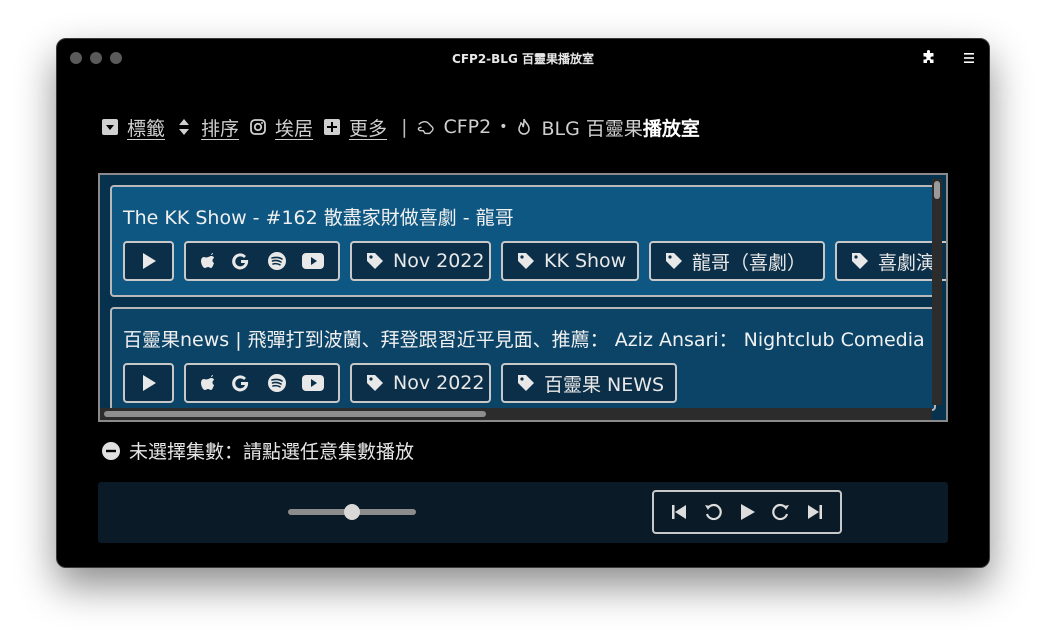  Describe the element at coordinates (713, 512) in the screenshot. I see `rewind-icon` at that location.